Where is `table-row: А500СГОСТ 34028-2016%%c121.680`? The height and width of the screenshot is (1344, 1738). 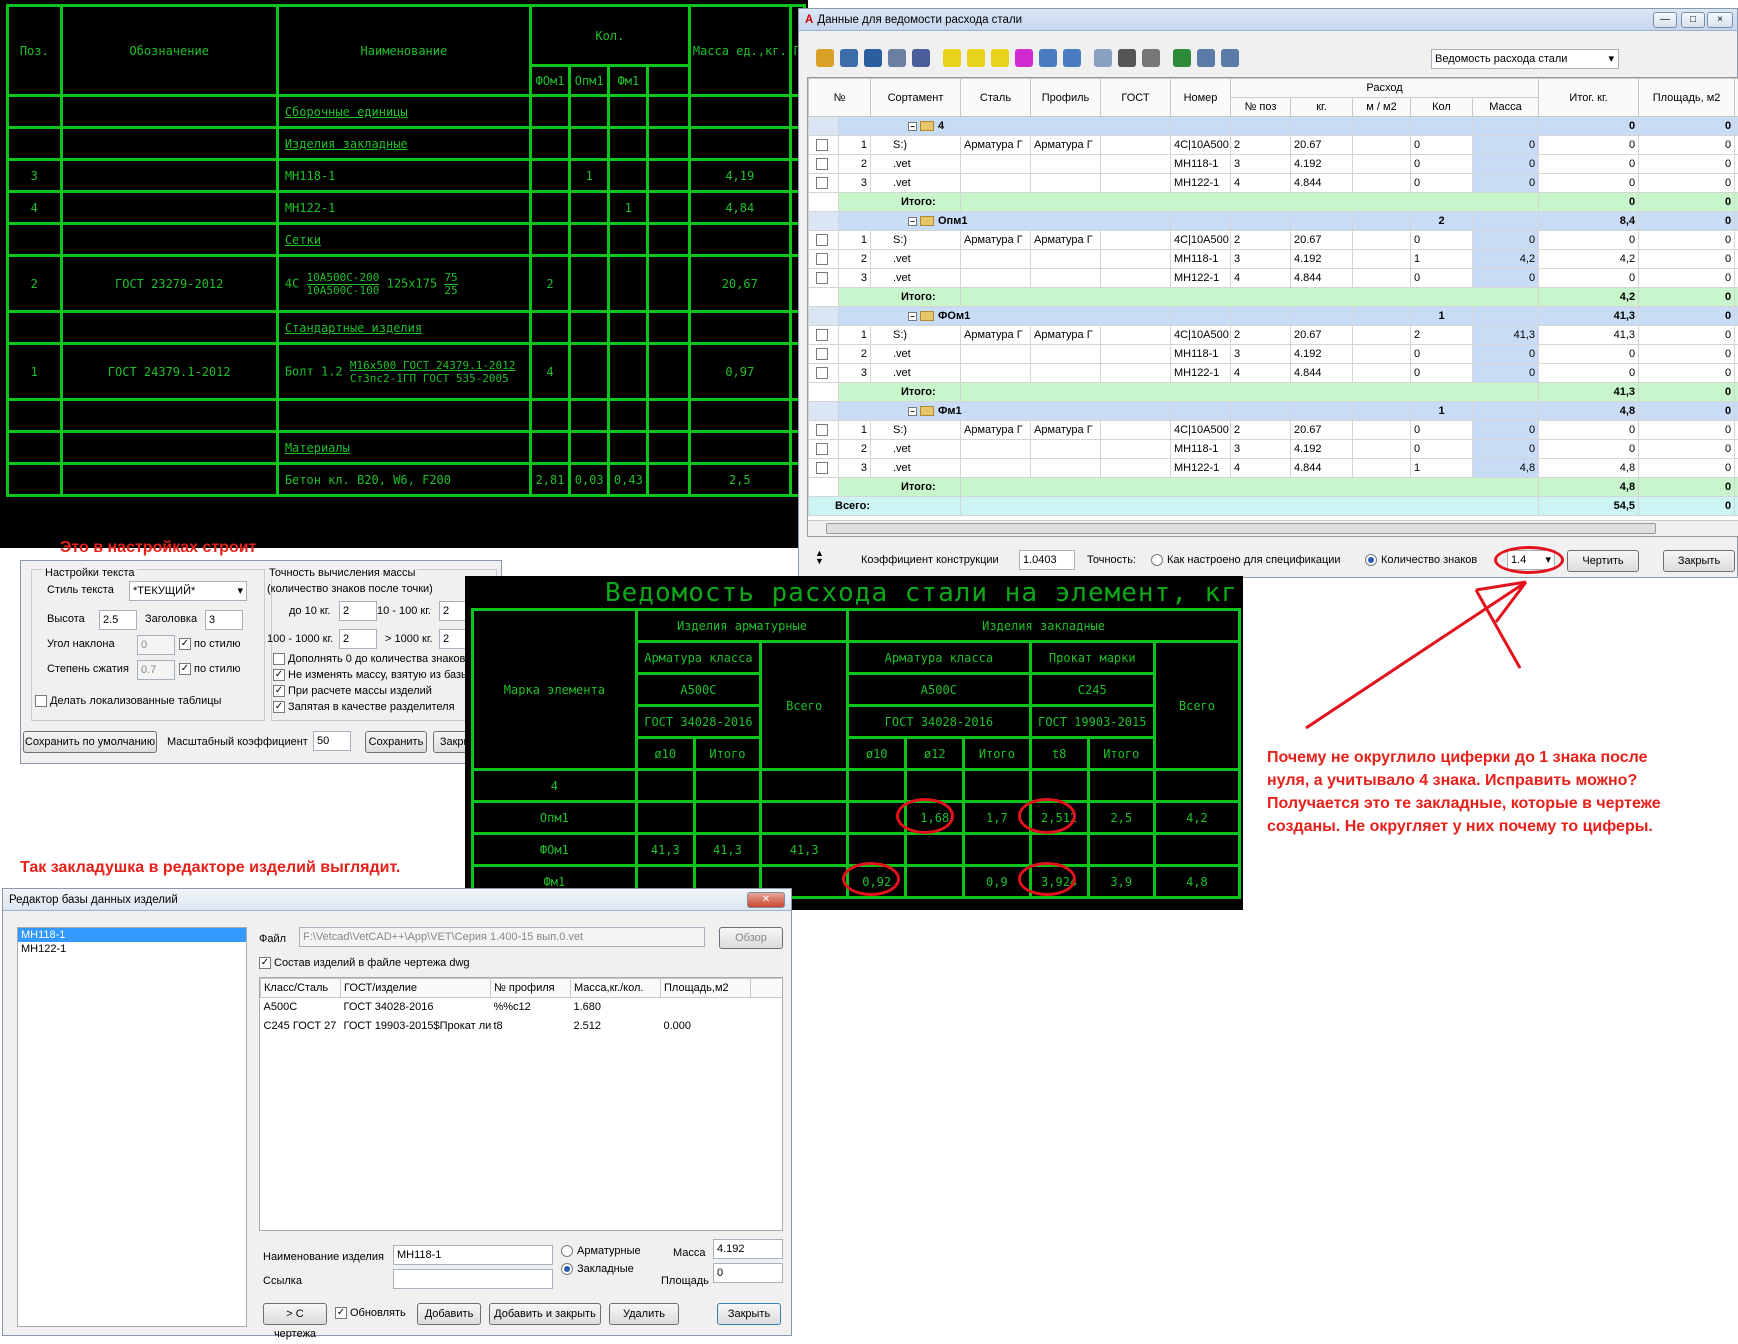 table-row: А500СГОСТ 34028-2016%%c121.680 is located at coordinates (522, 1007).